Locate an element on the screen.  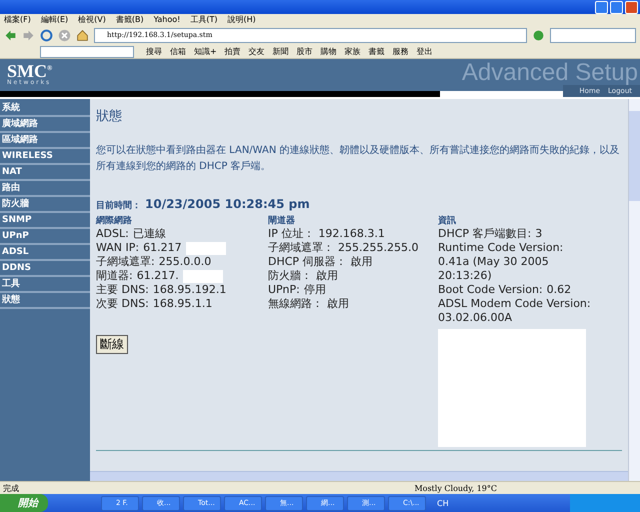
toolbar-item: 購物 is located at coordinates (328, 51).